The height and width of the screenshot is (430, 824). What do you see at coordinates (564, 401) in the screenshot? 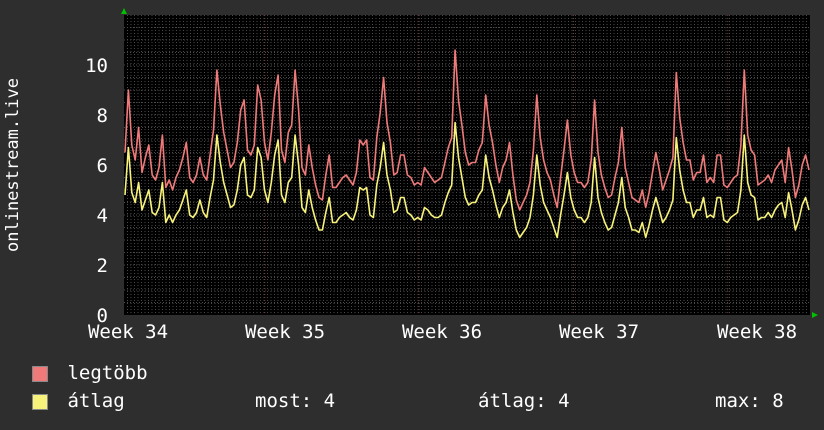
I see `stat-average-value: 4` at bounding box center [564, 401].